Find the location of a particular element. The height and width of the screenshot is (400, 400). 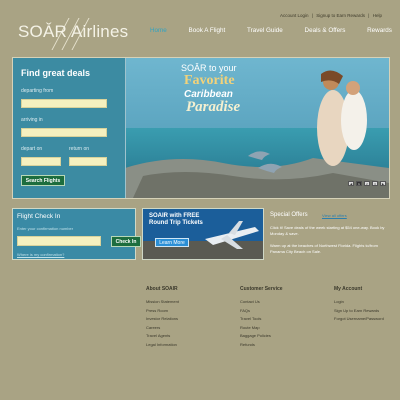

search-flights-button: Search Flights is located at coordinates (43, 180).